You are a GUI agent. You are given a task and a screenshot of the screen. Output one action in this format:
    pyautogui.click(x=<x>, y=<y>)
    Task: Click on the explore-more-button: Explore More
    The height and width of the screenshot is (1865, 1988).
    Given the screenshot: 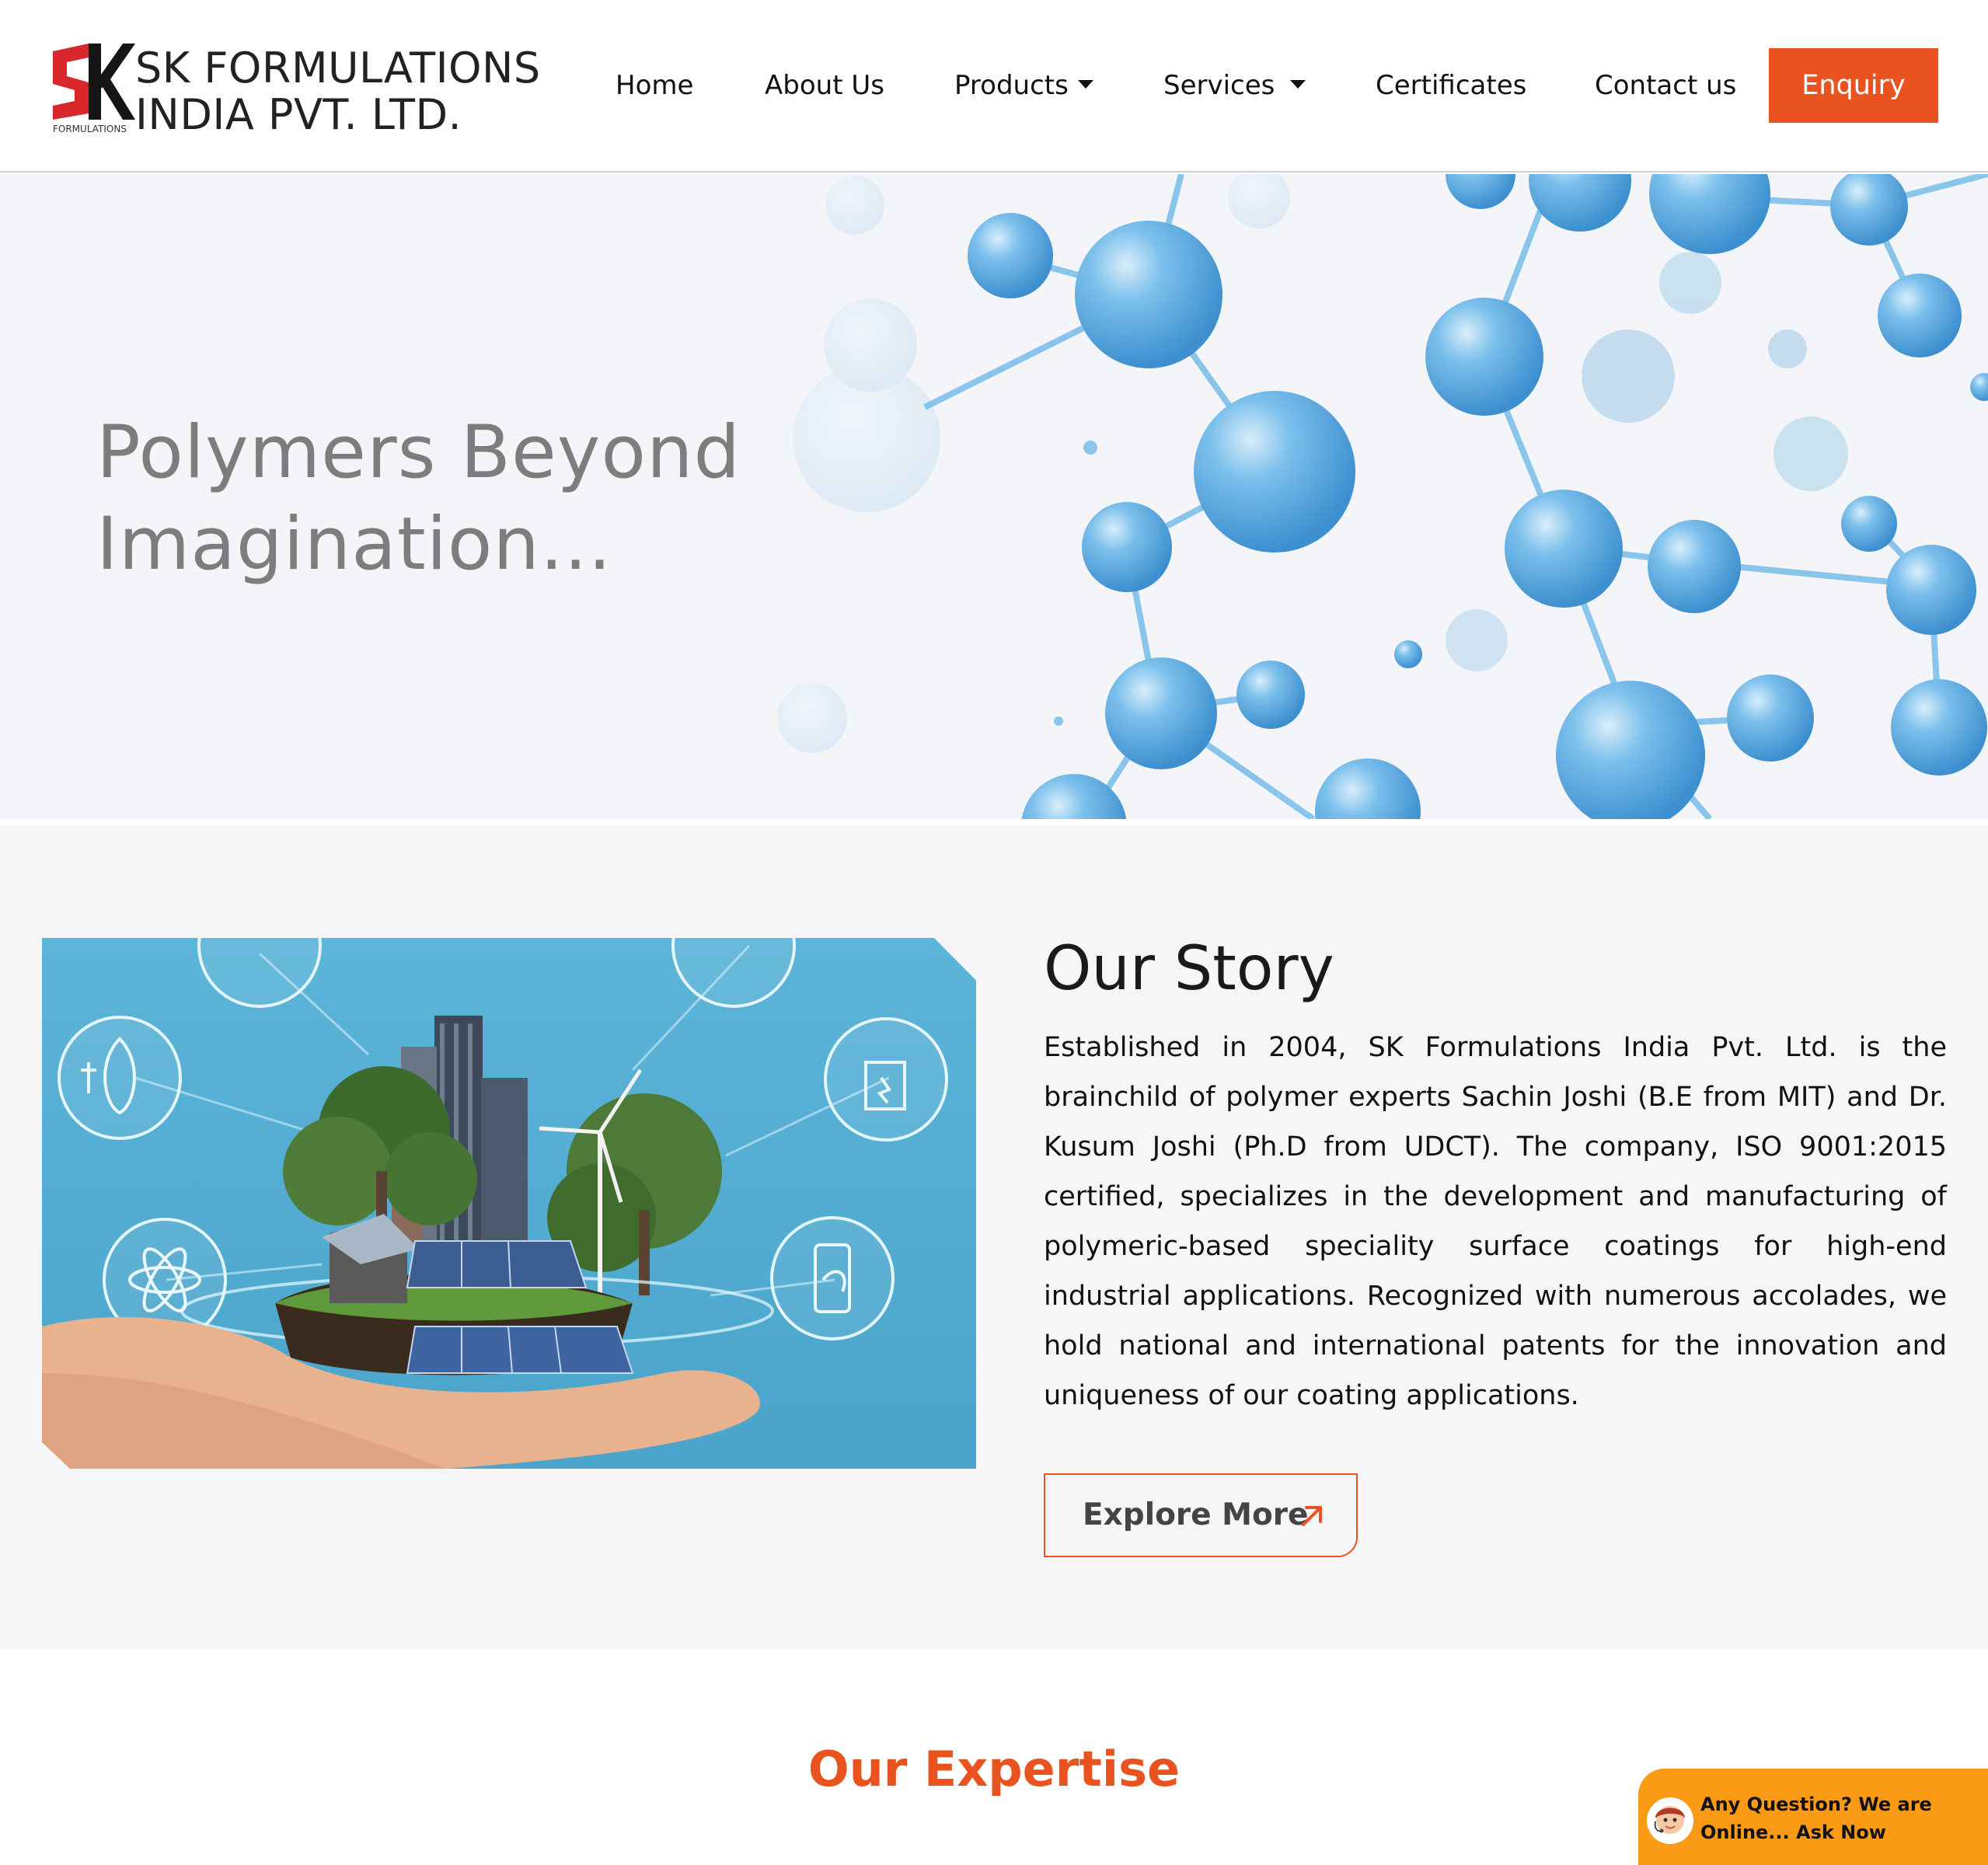 What is the action you would take?
    pyautogui.click(x=1201, y=1515)
    